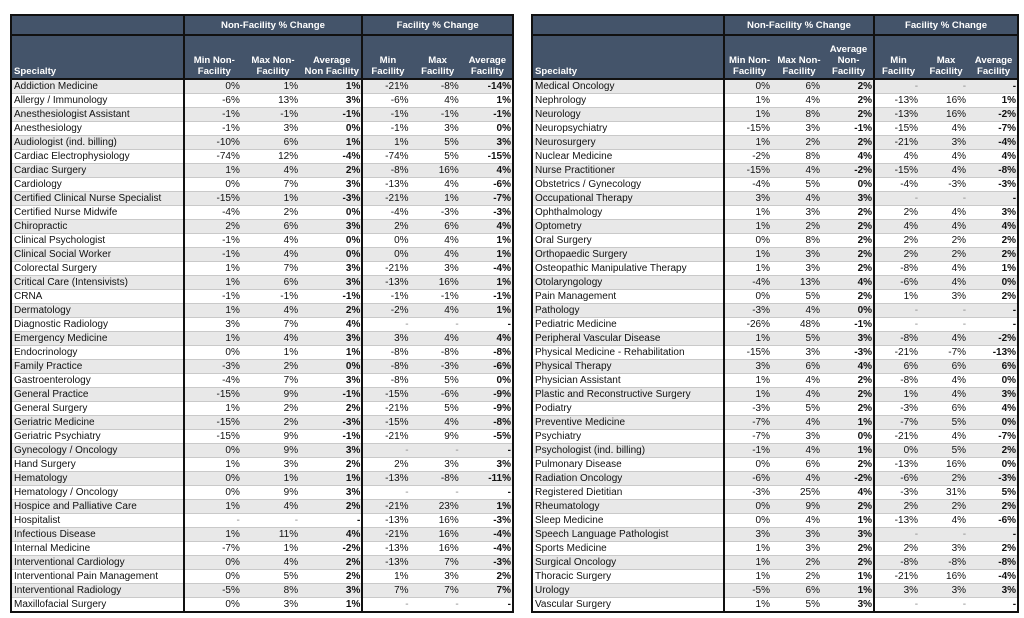 This screenshot has width=1024, height=618. I want to click on max-facility-cell: -8%, so click(437, 478).